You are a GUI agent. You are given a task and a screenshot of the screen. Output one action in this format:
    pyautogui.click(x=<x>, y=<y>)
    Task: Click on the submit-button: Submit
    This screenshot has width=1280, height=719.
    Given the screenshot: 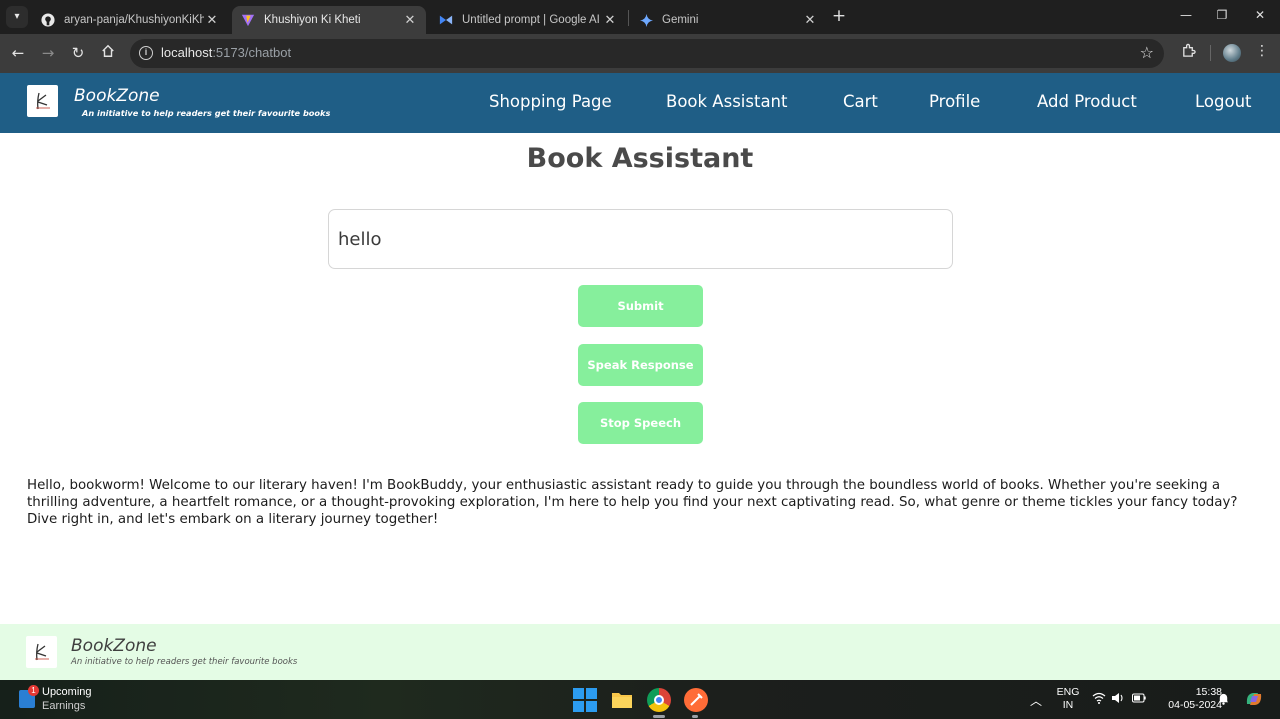 What is the action you would take?
    pyautogui.click(x=640, y=306)
    